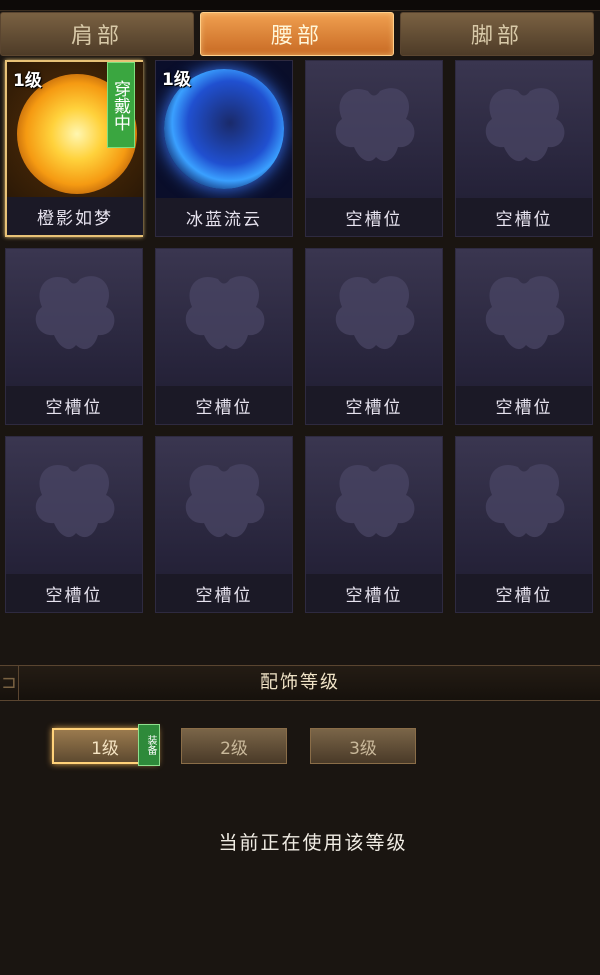 The image size is (600, 975). I want to click on top-border, so click(300, 5).